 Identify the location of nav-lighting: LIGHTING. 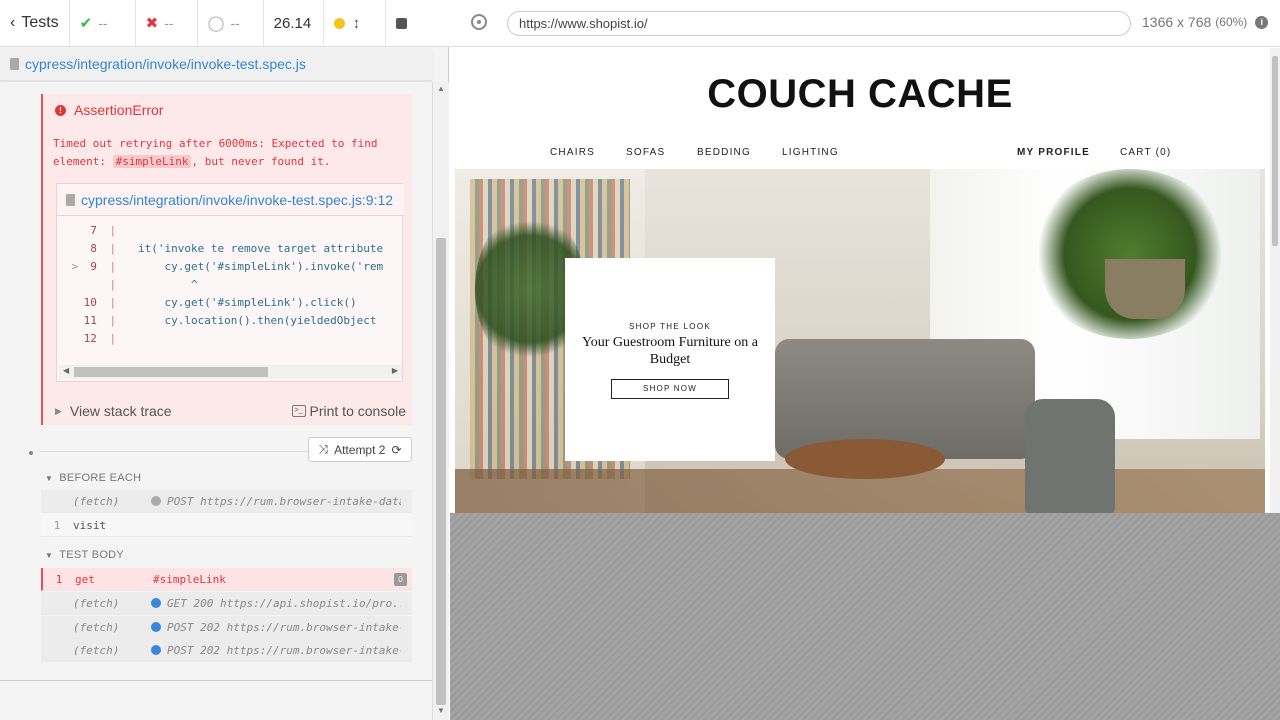
(810, 152).